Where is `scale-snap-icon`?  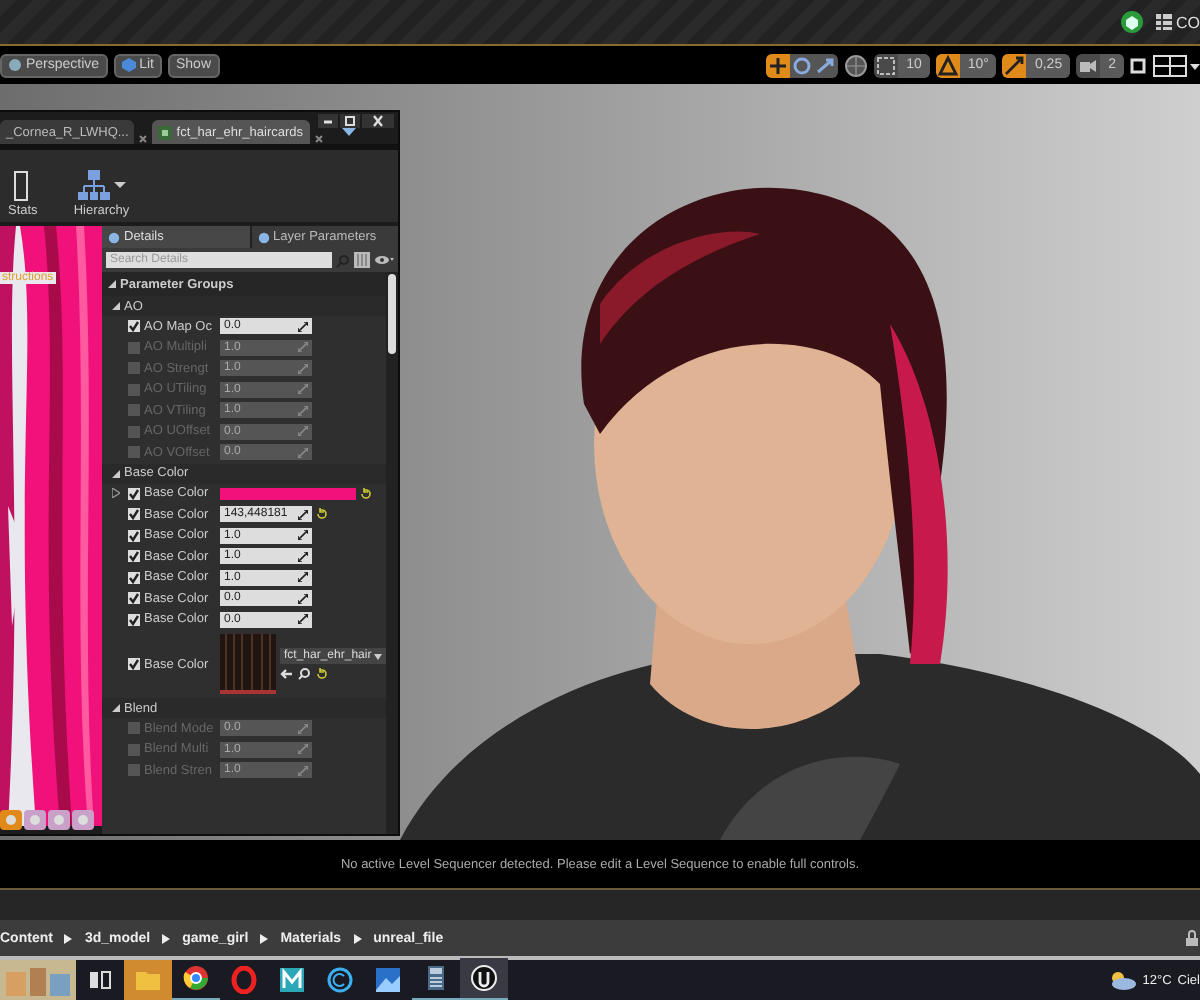
scale-snap-icon is located at coordinates (1014, 65).